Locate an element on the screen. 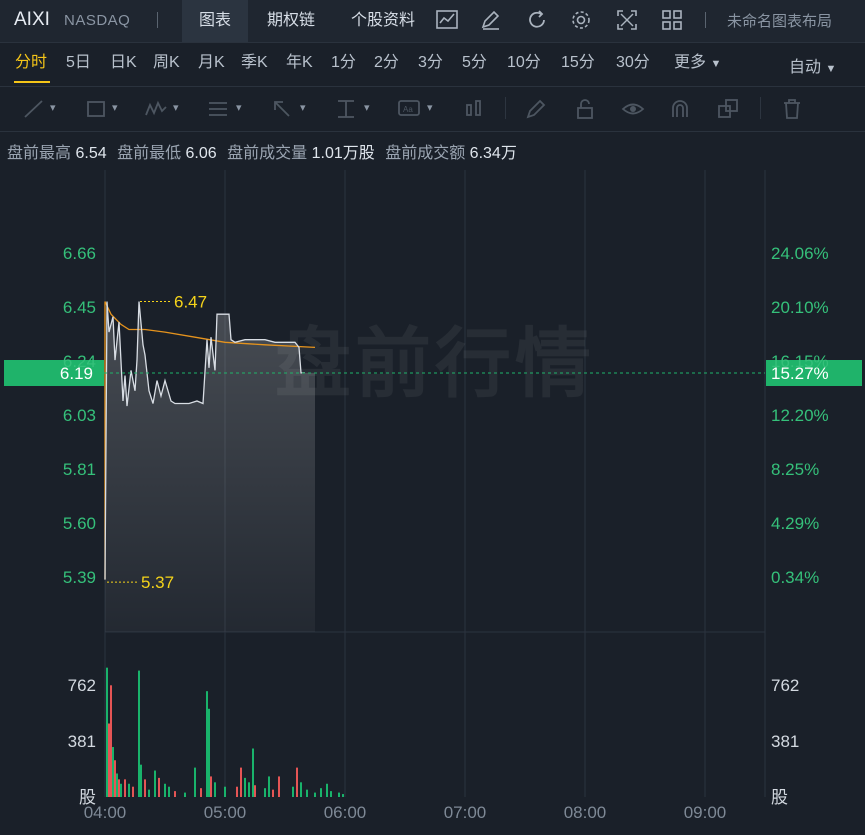 This screenshot has width=865, height=835. tab-options-chain: 期权链 is located at coordinates (291, 21).